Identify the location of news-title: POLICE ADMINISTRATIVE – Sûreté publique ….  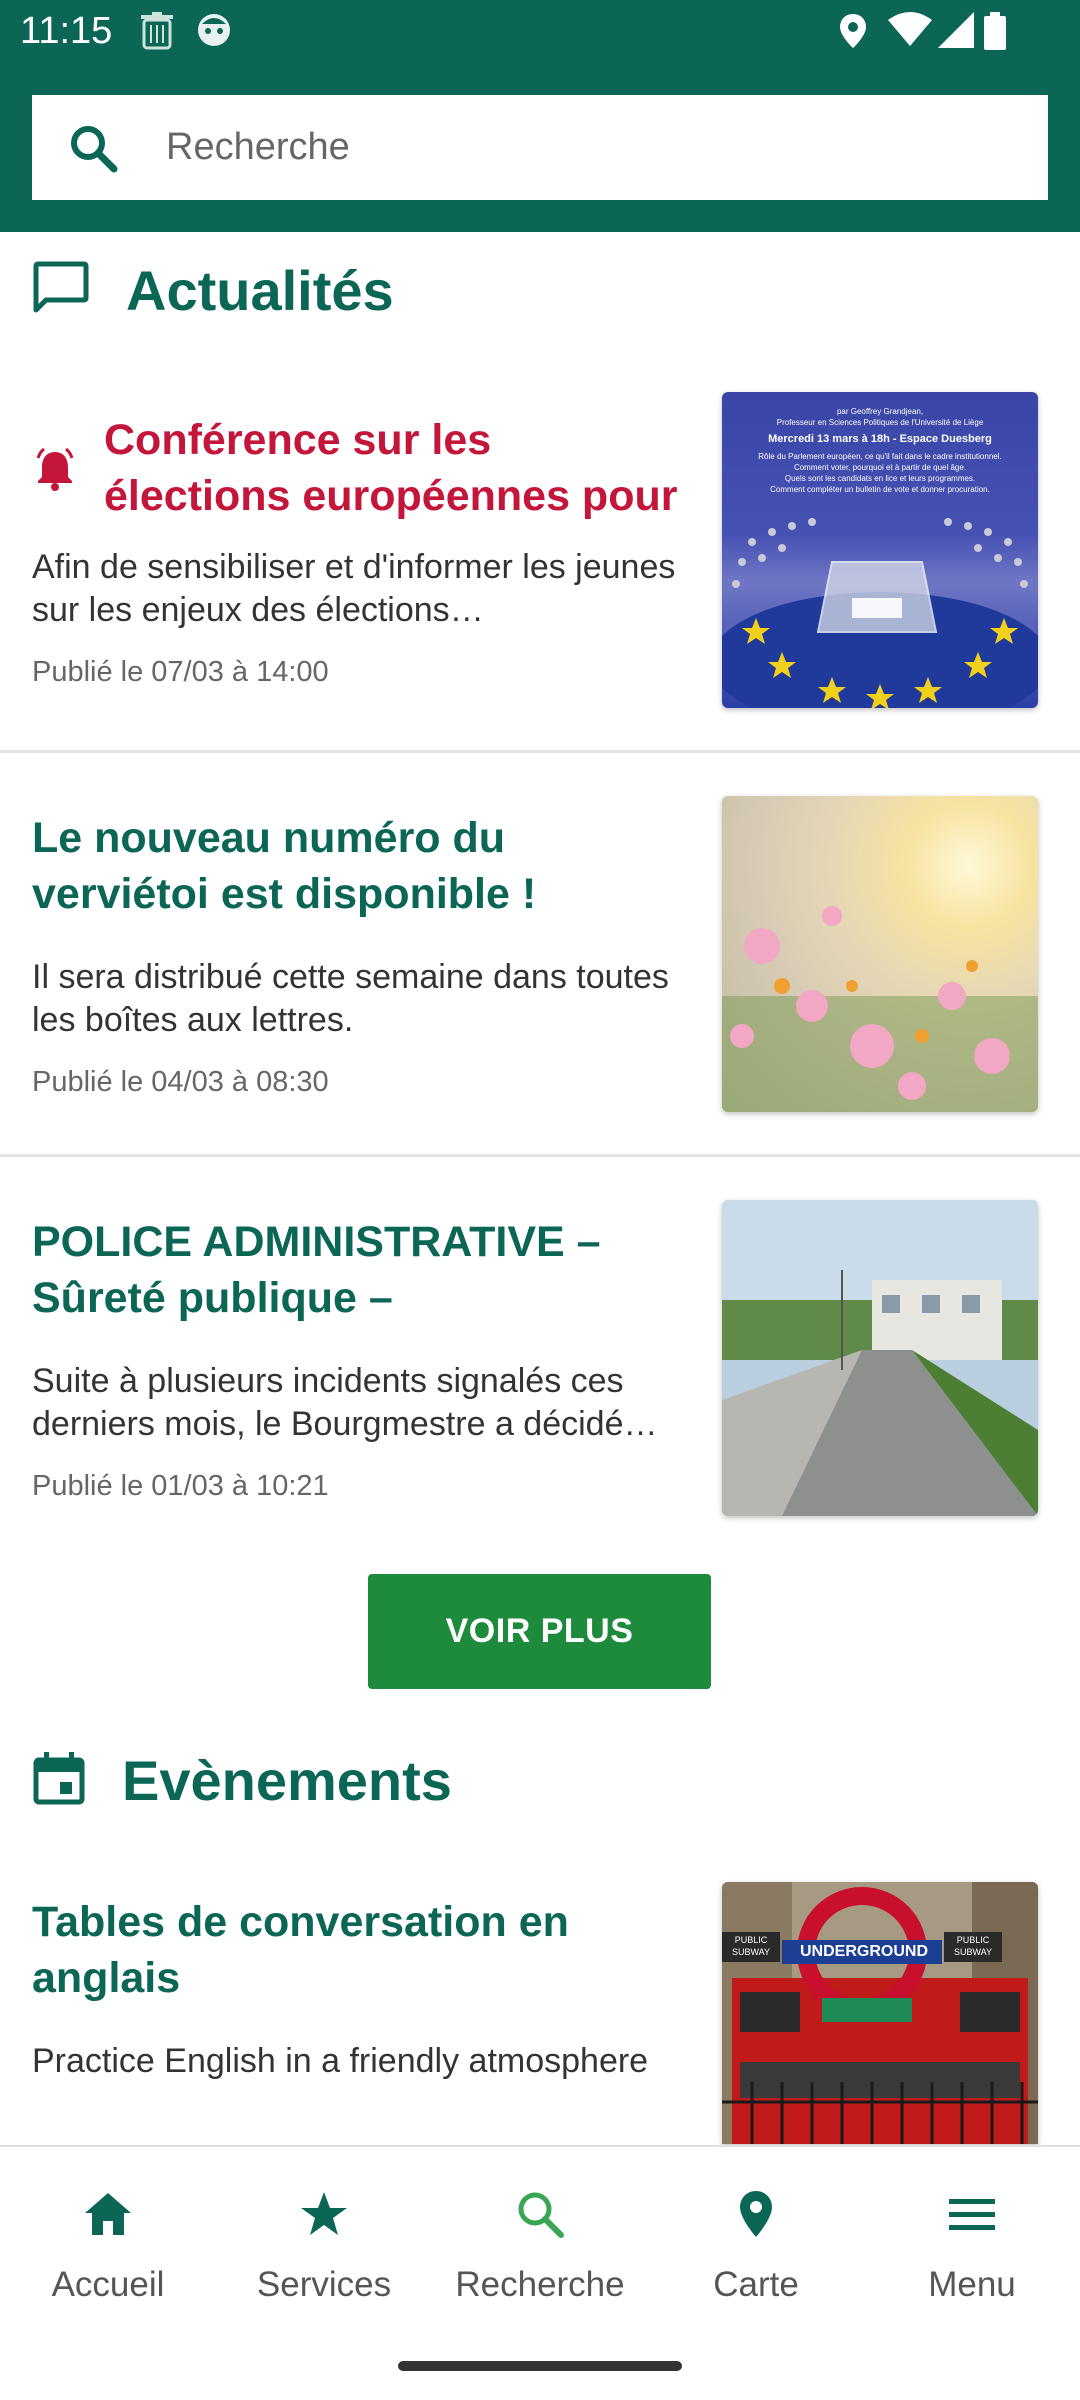
(356, 1272).